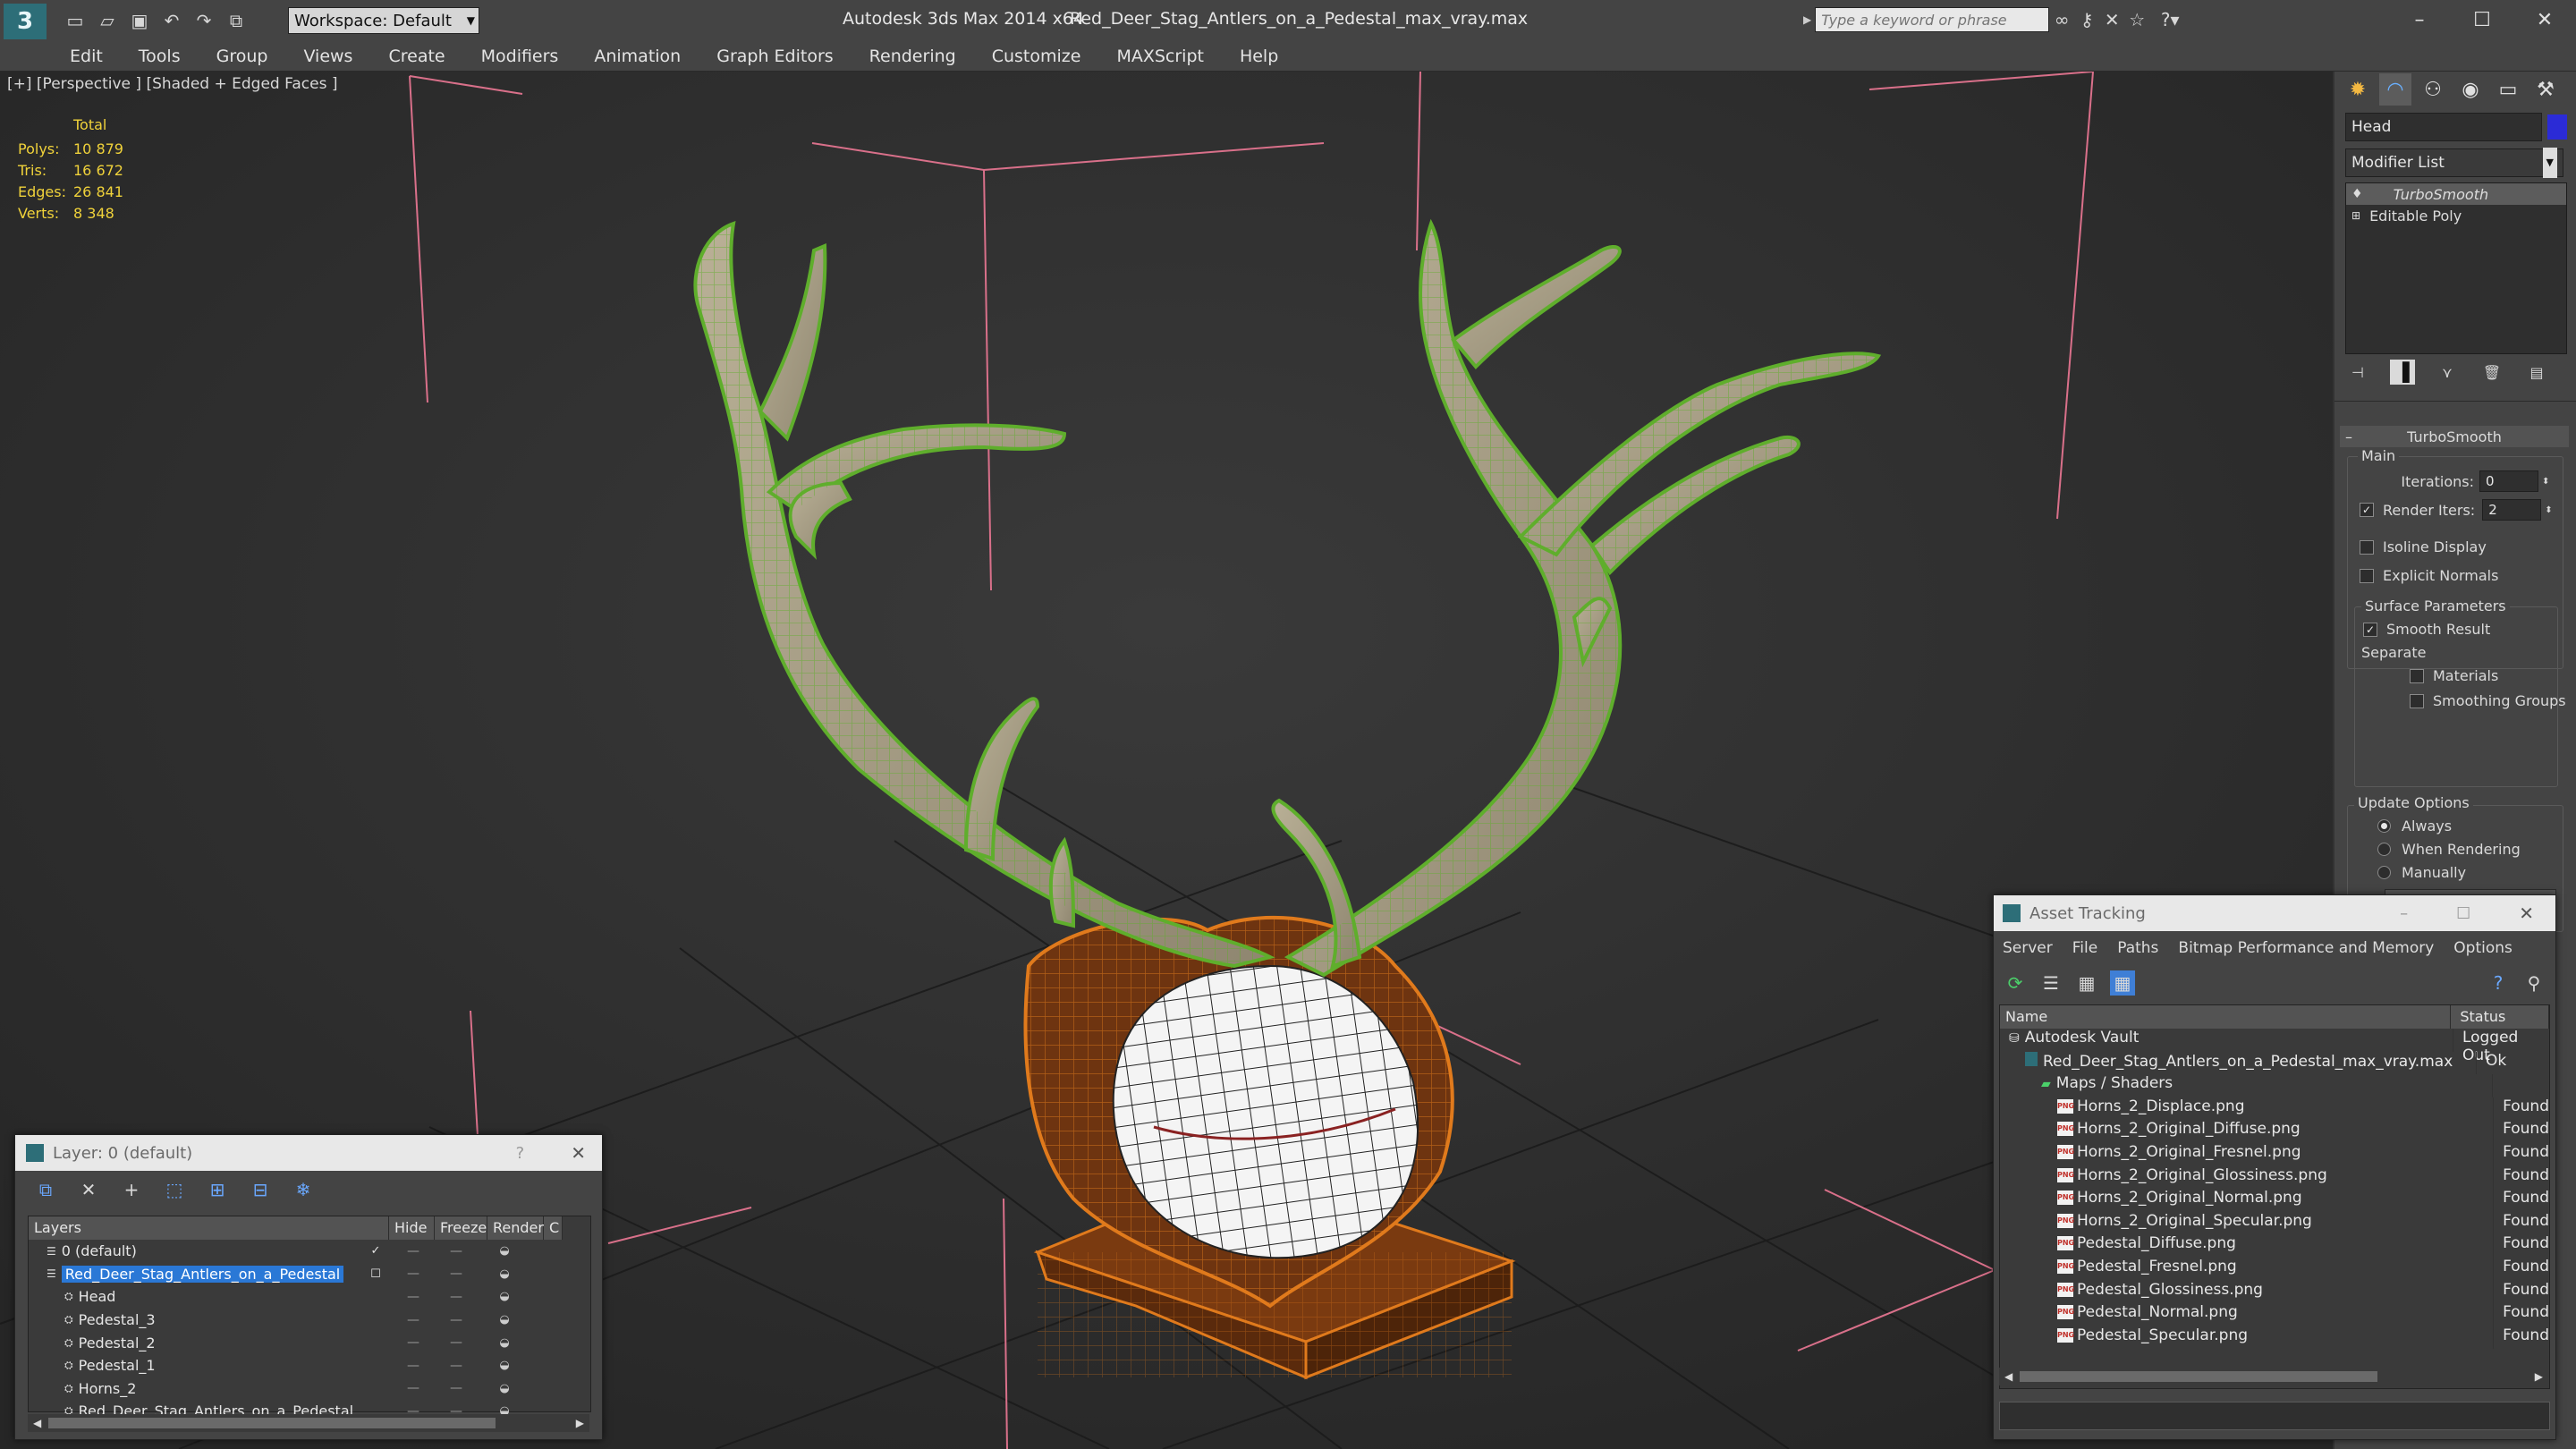 Image resolution: width=2576 pixels, height=1449 pixels. What do you see at coordinates (2533, 983) in the screenshot?
I see `pin-icon: ⚲` at bounding box center [2533, 983].